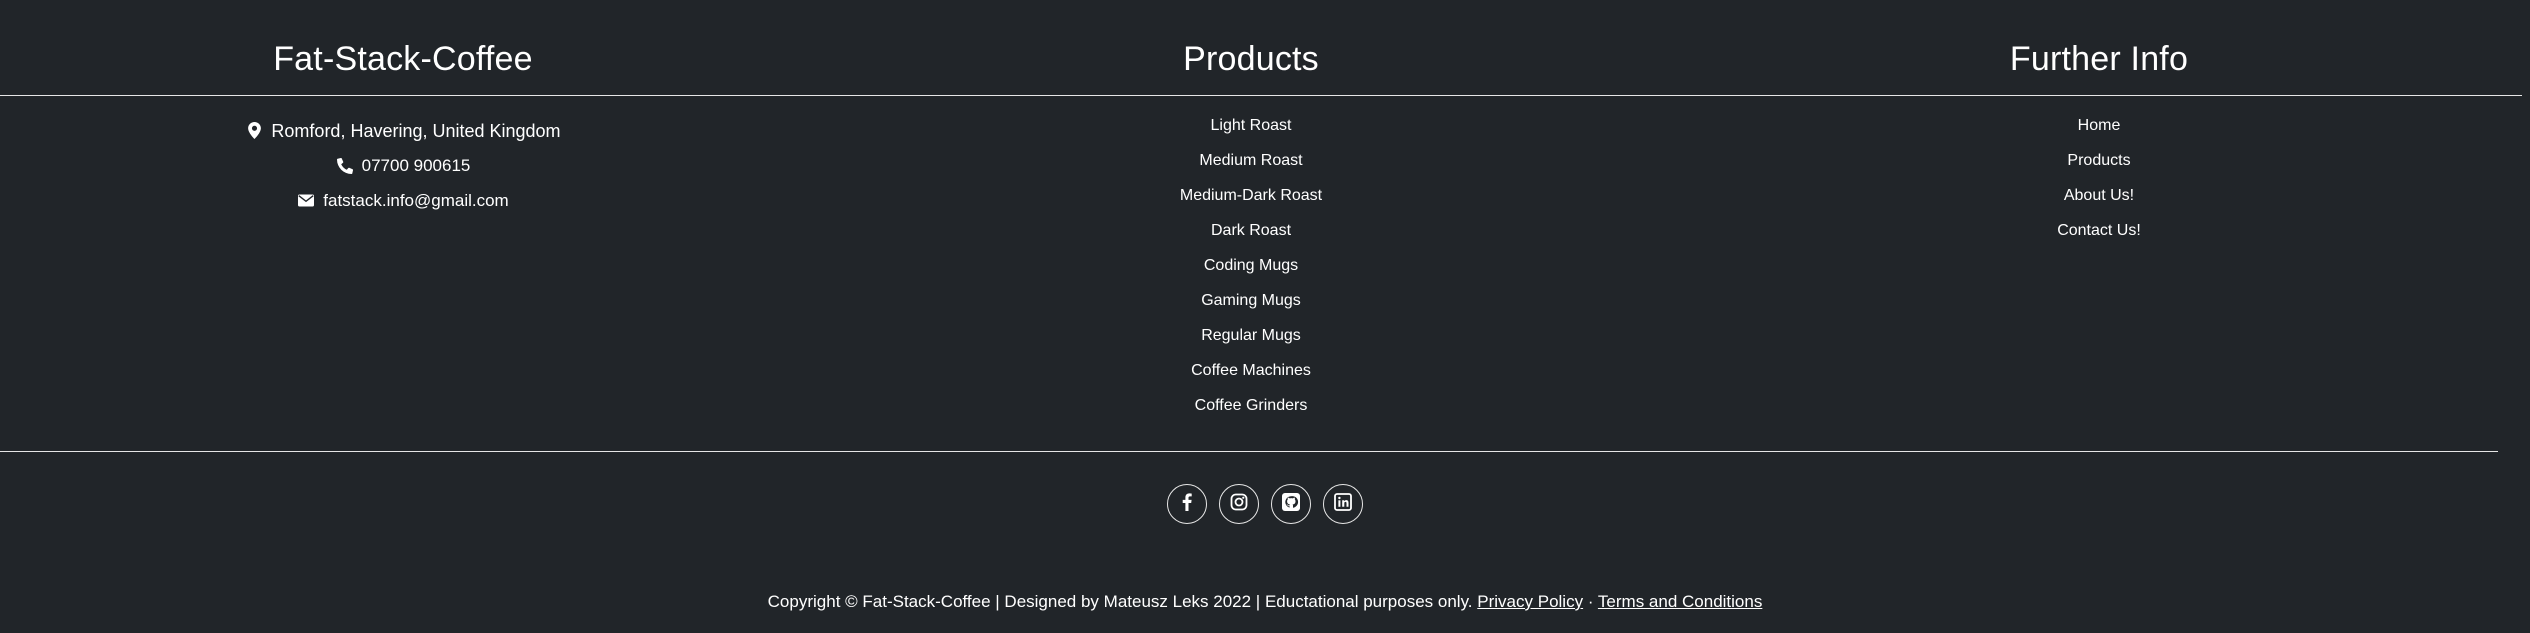  What do you see at coordinates (1251, 335) in the screenshot?
I see `product-link-regular-mugs: Regular Mugs` at bounding box center [1251, 335].